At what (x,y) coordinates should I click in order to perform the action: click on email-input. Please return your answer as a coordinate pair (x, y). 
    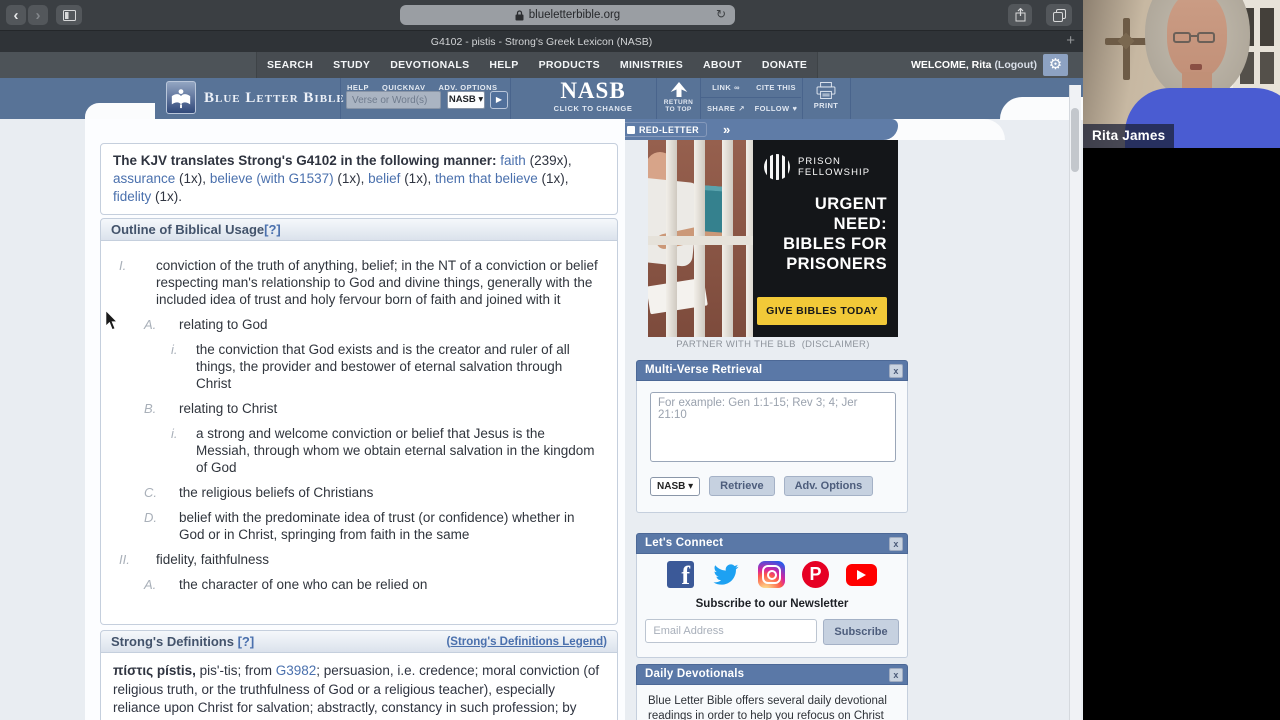
    Looking at the image, I should click on (731, 631).